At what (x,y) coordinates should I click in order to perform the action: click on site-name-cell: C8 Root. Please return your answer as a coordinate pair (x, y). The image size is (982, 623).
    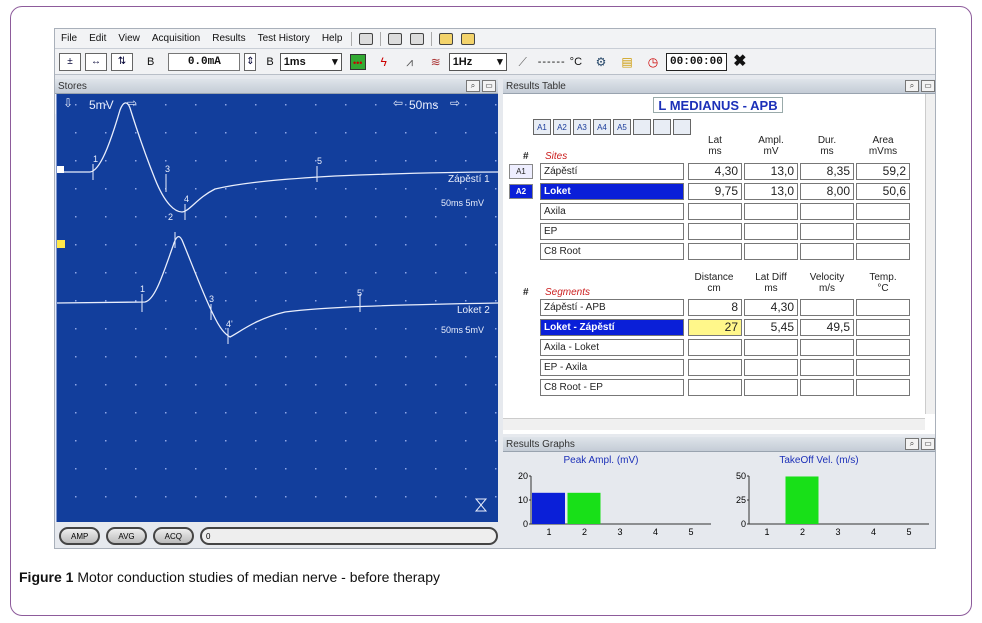
    Looking at the image, I should click on (612, 251).